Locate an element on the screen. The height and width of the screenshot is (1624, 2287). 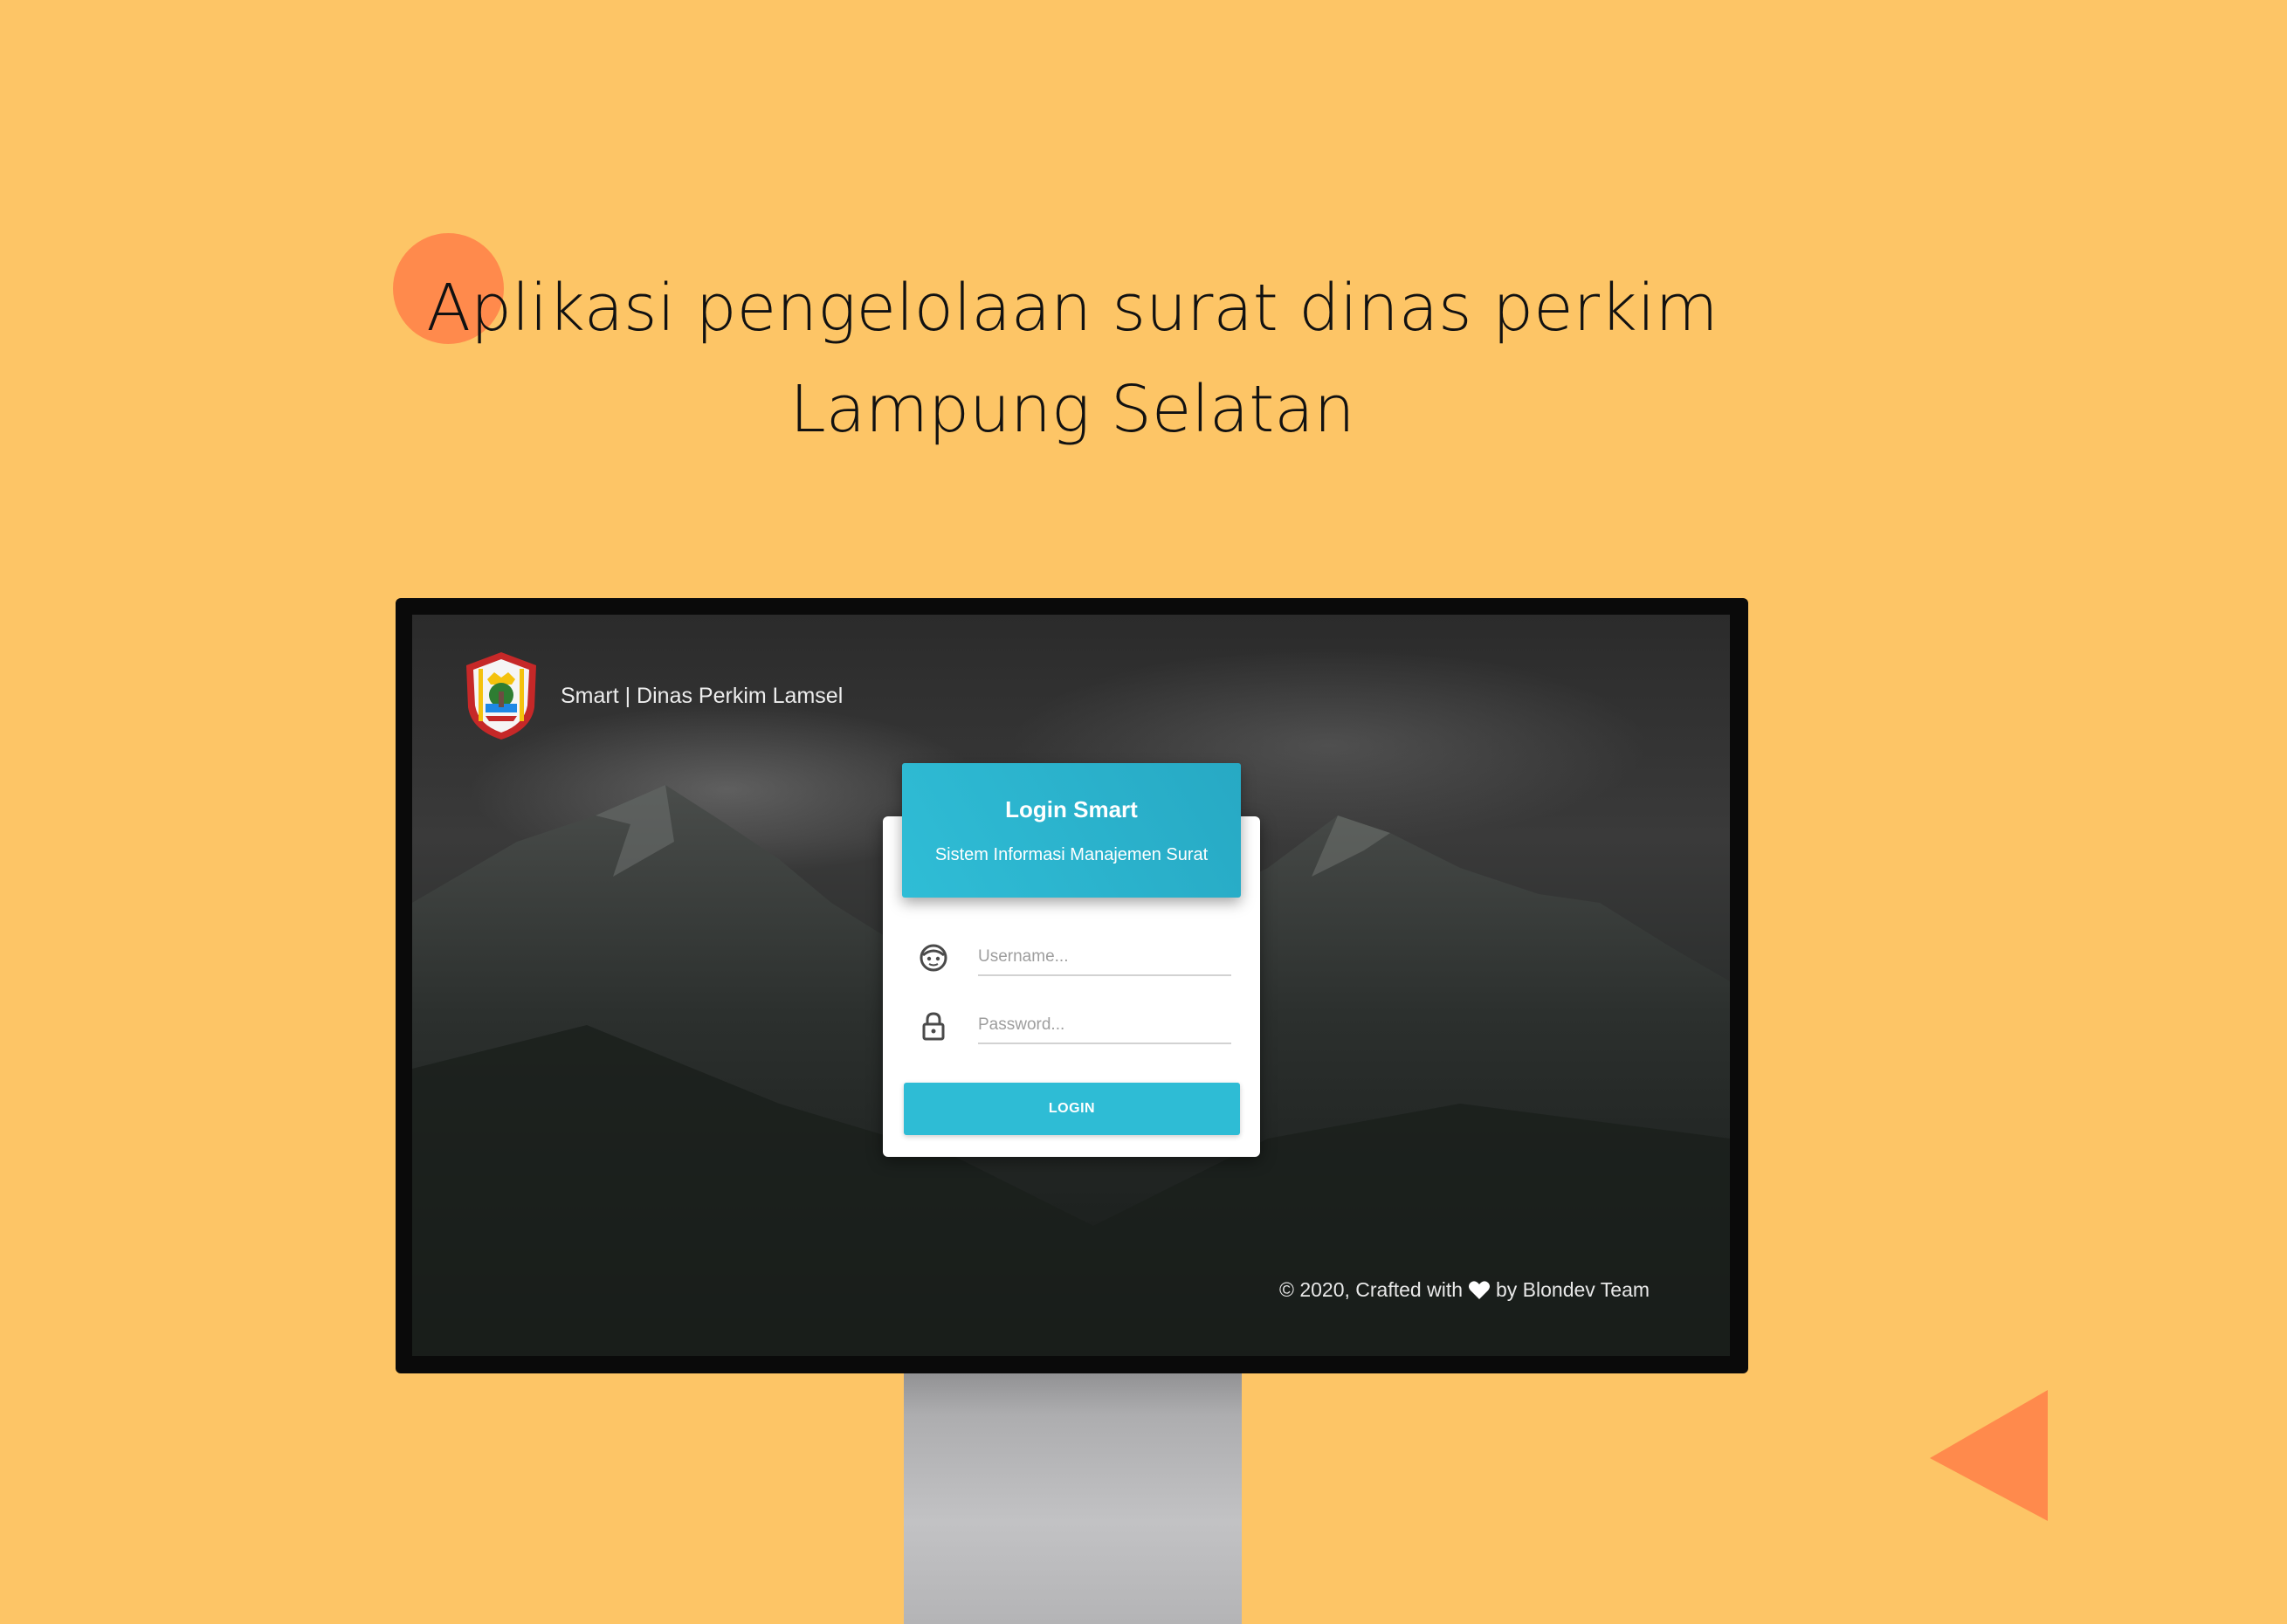
password-field is located at coordinates (1072, 1026).